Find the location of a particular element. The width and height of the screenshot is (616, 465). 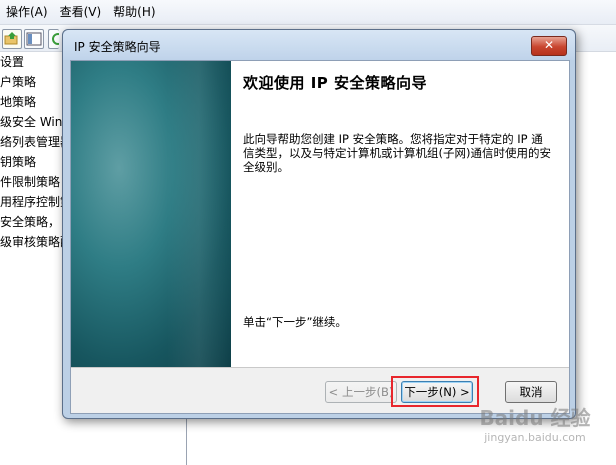

folder-up-icon is located at coordinates (12, 39).